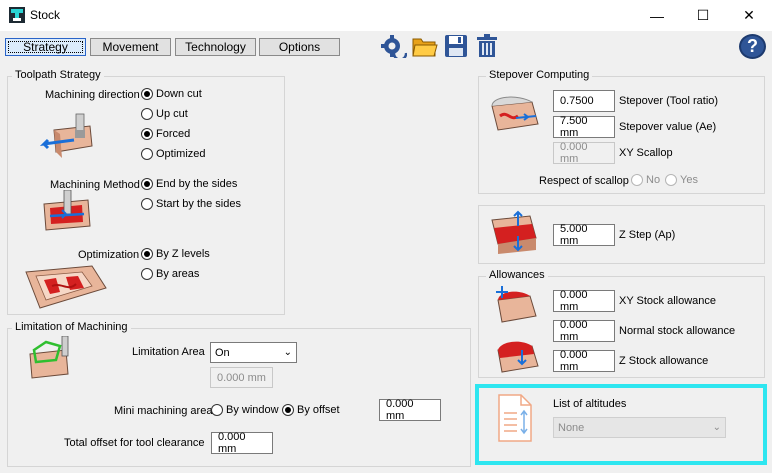 The image size is (772, 473). Describe the element at coordinates (172, 114) in the screenshot. I see `radio-label: Up cut` at that location.